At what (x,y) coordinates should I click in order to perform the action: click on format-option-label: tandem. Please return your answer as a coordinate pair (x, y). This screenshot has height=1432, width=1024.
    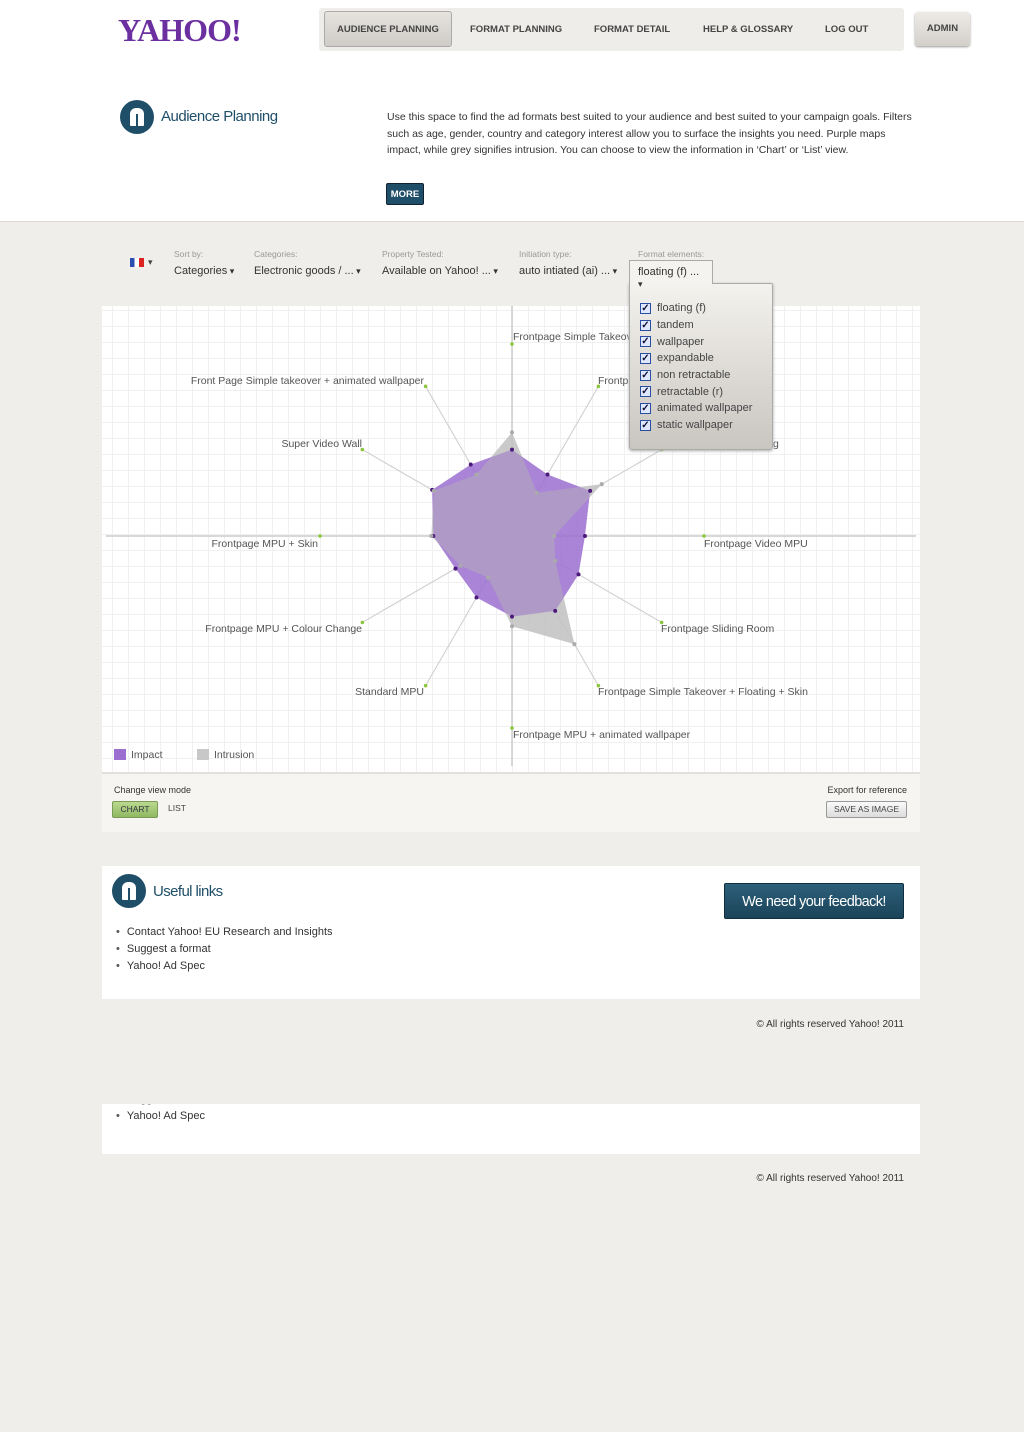
    Looking at the image, I should click on (675, 325).